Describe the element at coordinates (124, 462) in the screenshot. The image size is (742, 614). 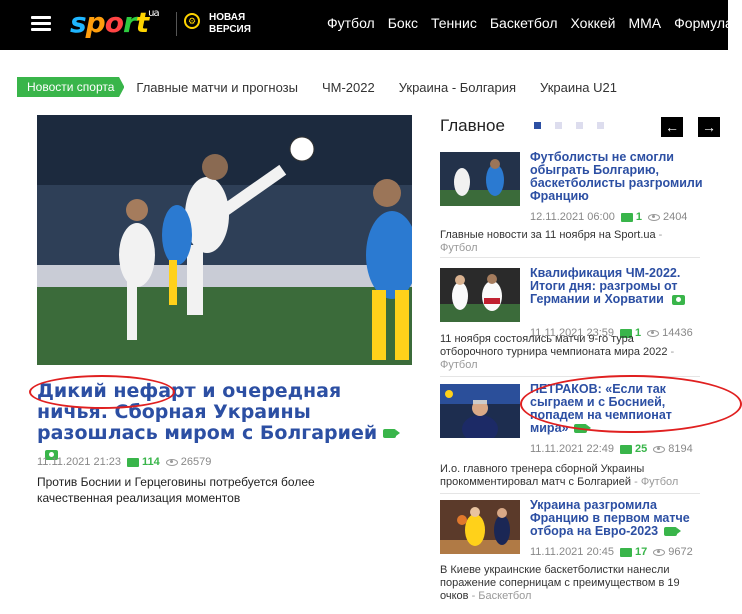
I see `main-story-meta: 11.11.2021 21:23 114 26579` at that location.